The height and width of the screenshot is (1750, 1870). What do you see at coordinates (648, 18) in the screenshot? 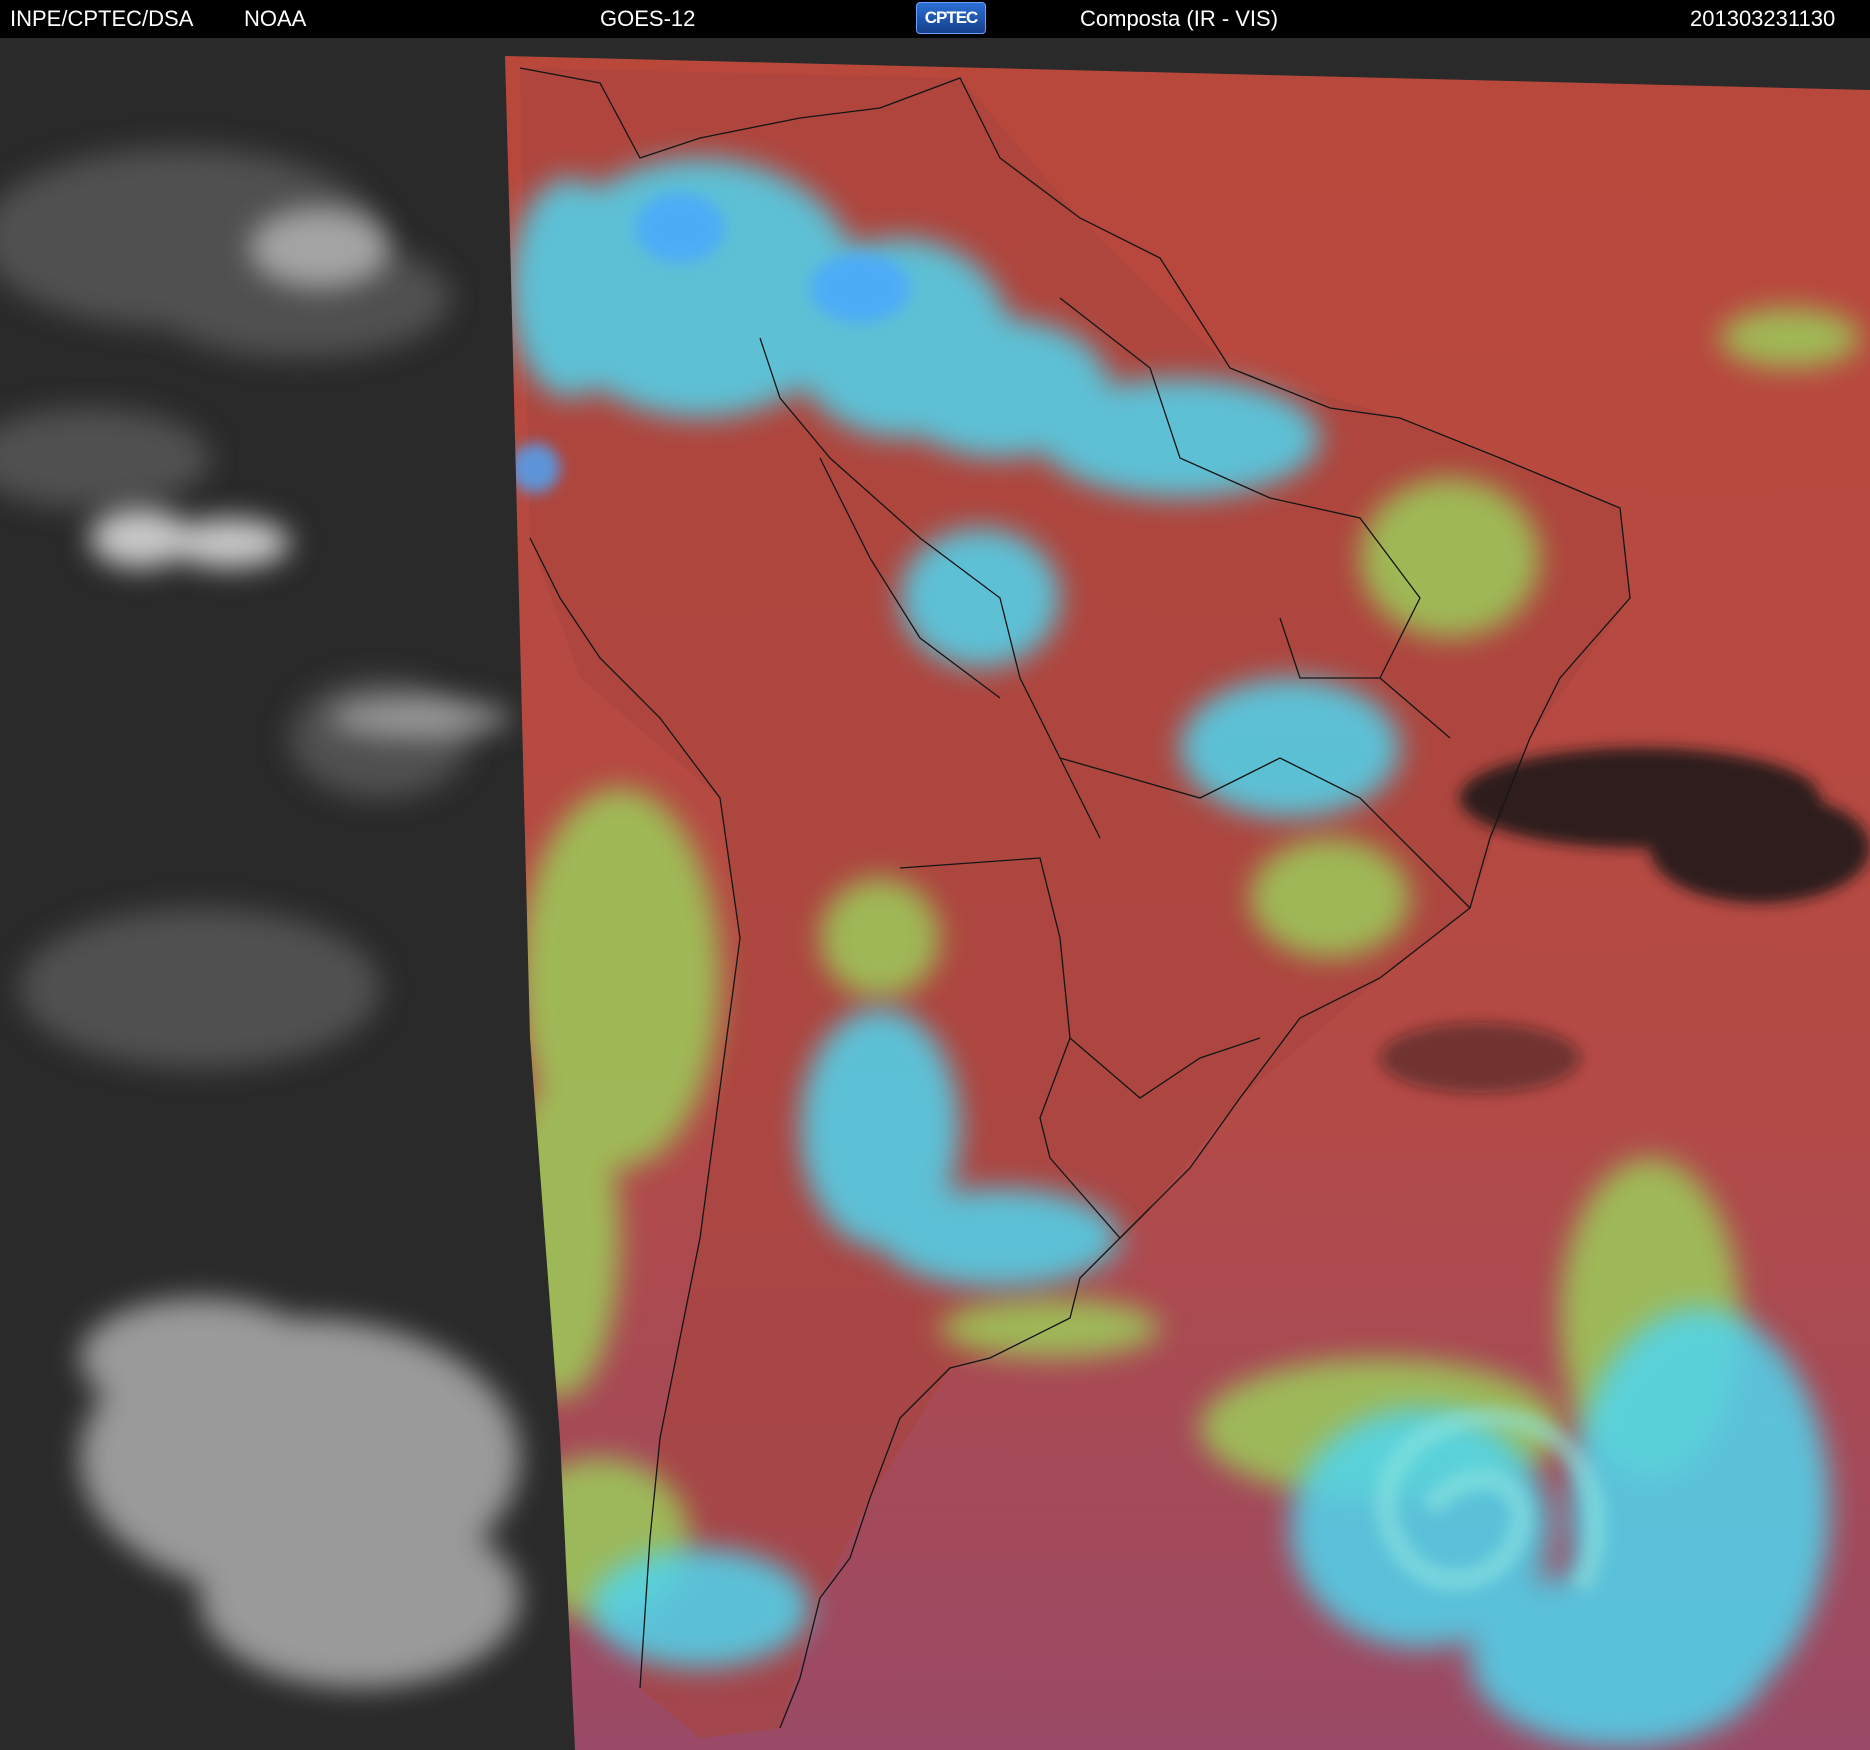
I see `satellite-label: GOES-12` at bounding box center [648, 18].